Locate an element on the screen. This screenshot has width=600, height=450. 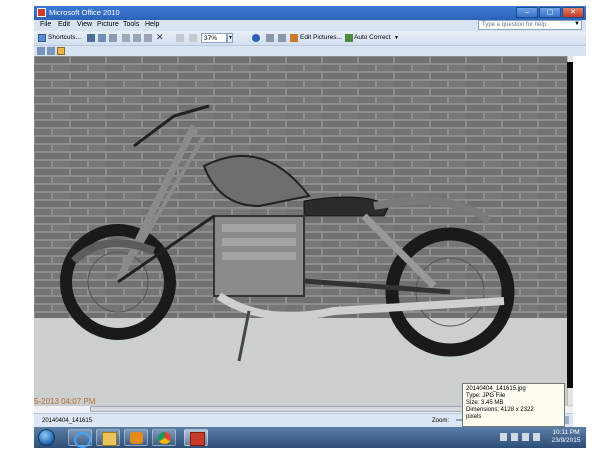
window-title: Microsoft Office 2010 is located at coordinates (84, 12).